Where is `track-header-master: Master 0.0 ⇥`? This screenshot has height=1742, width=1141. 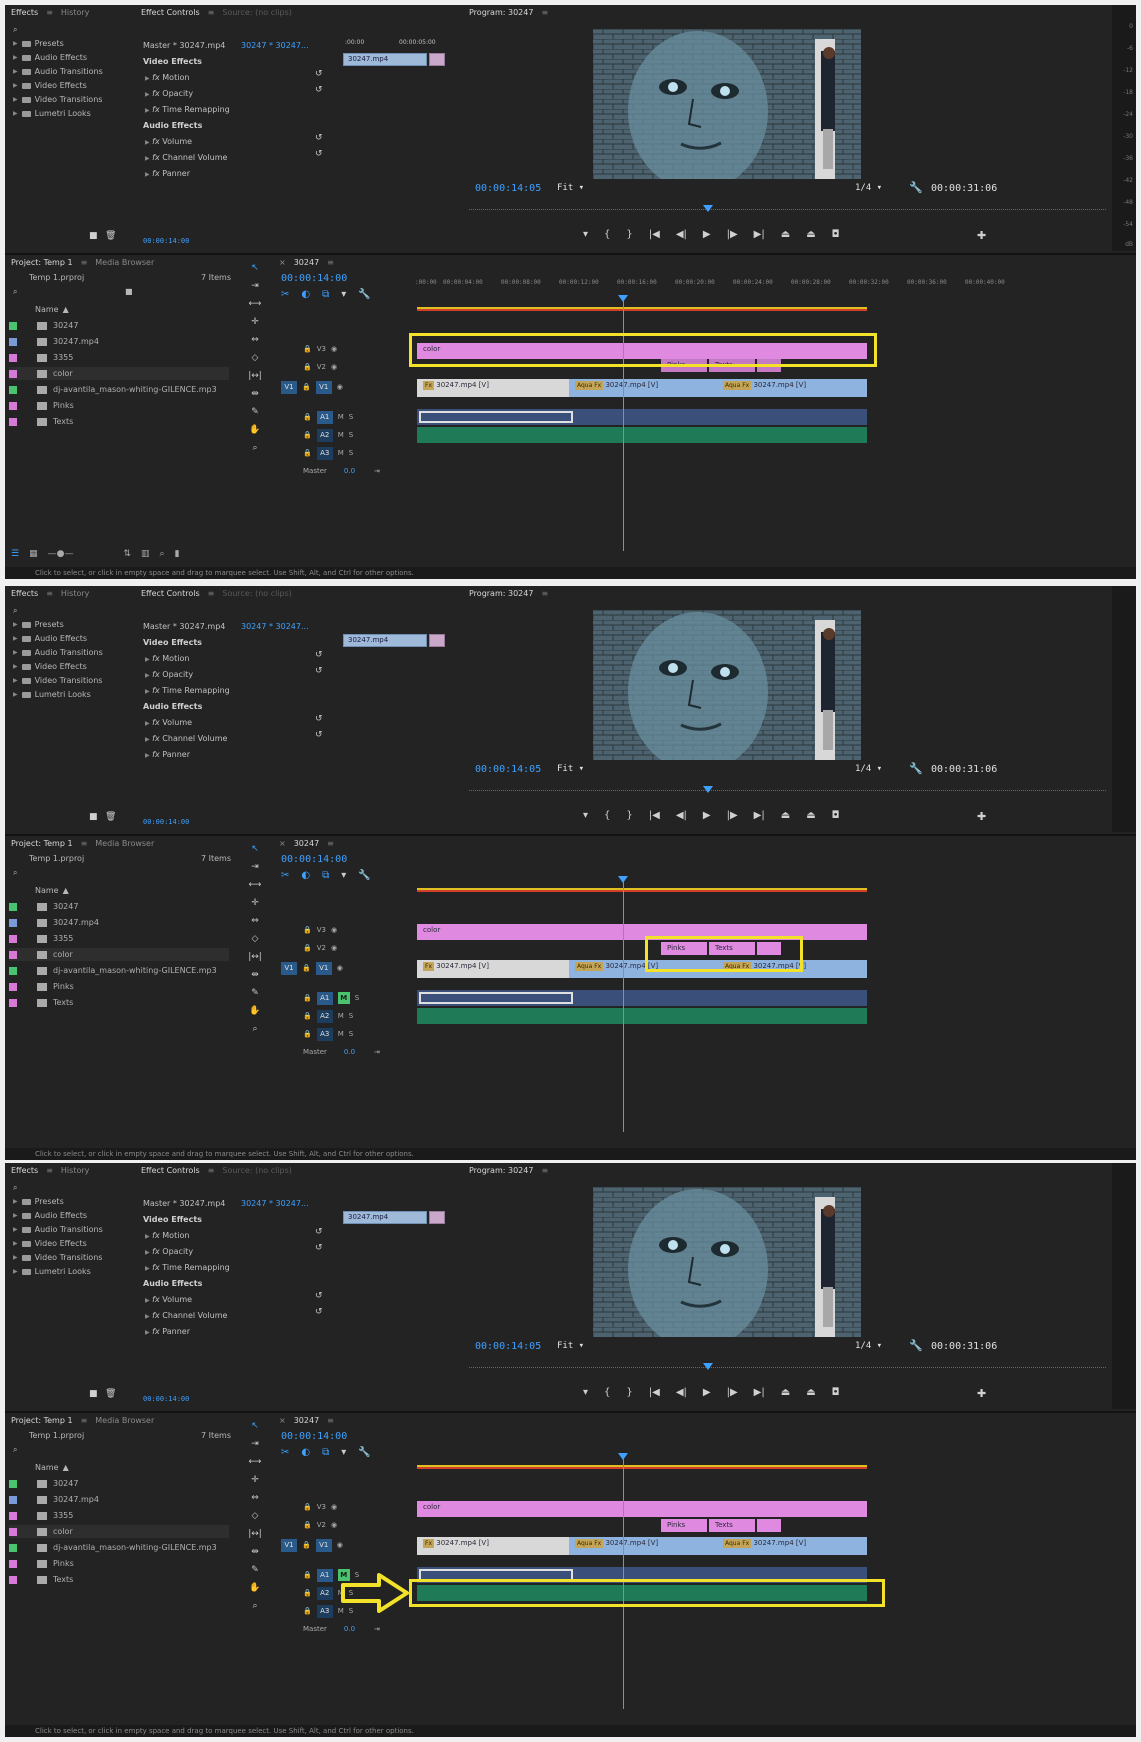
track-header-master: Master 0.0 ⇥ is located at coordinates (341, 1629).